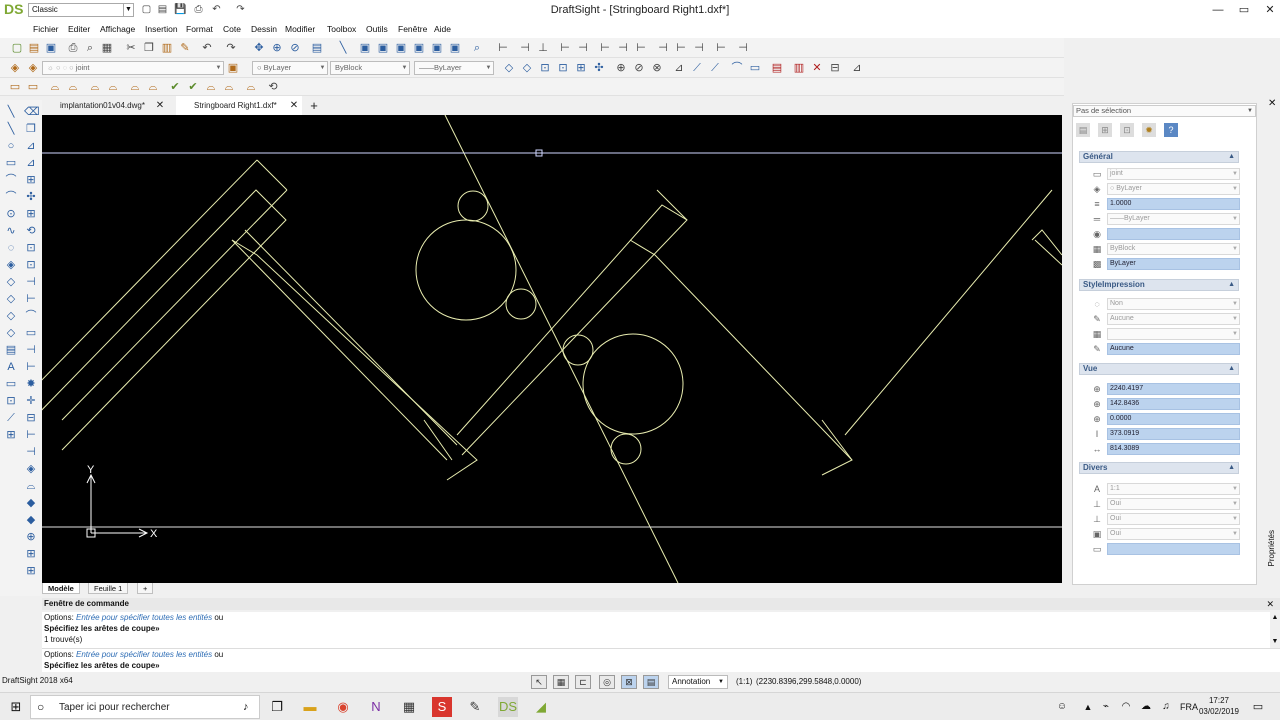 This screenshot has height=720, width=1280. What do you see at coordinates (199, 29) in the screenshot?
I see `menu-format: Format` at bounding box center [199, 29].